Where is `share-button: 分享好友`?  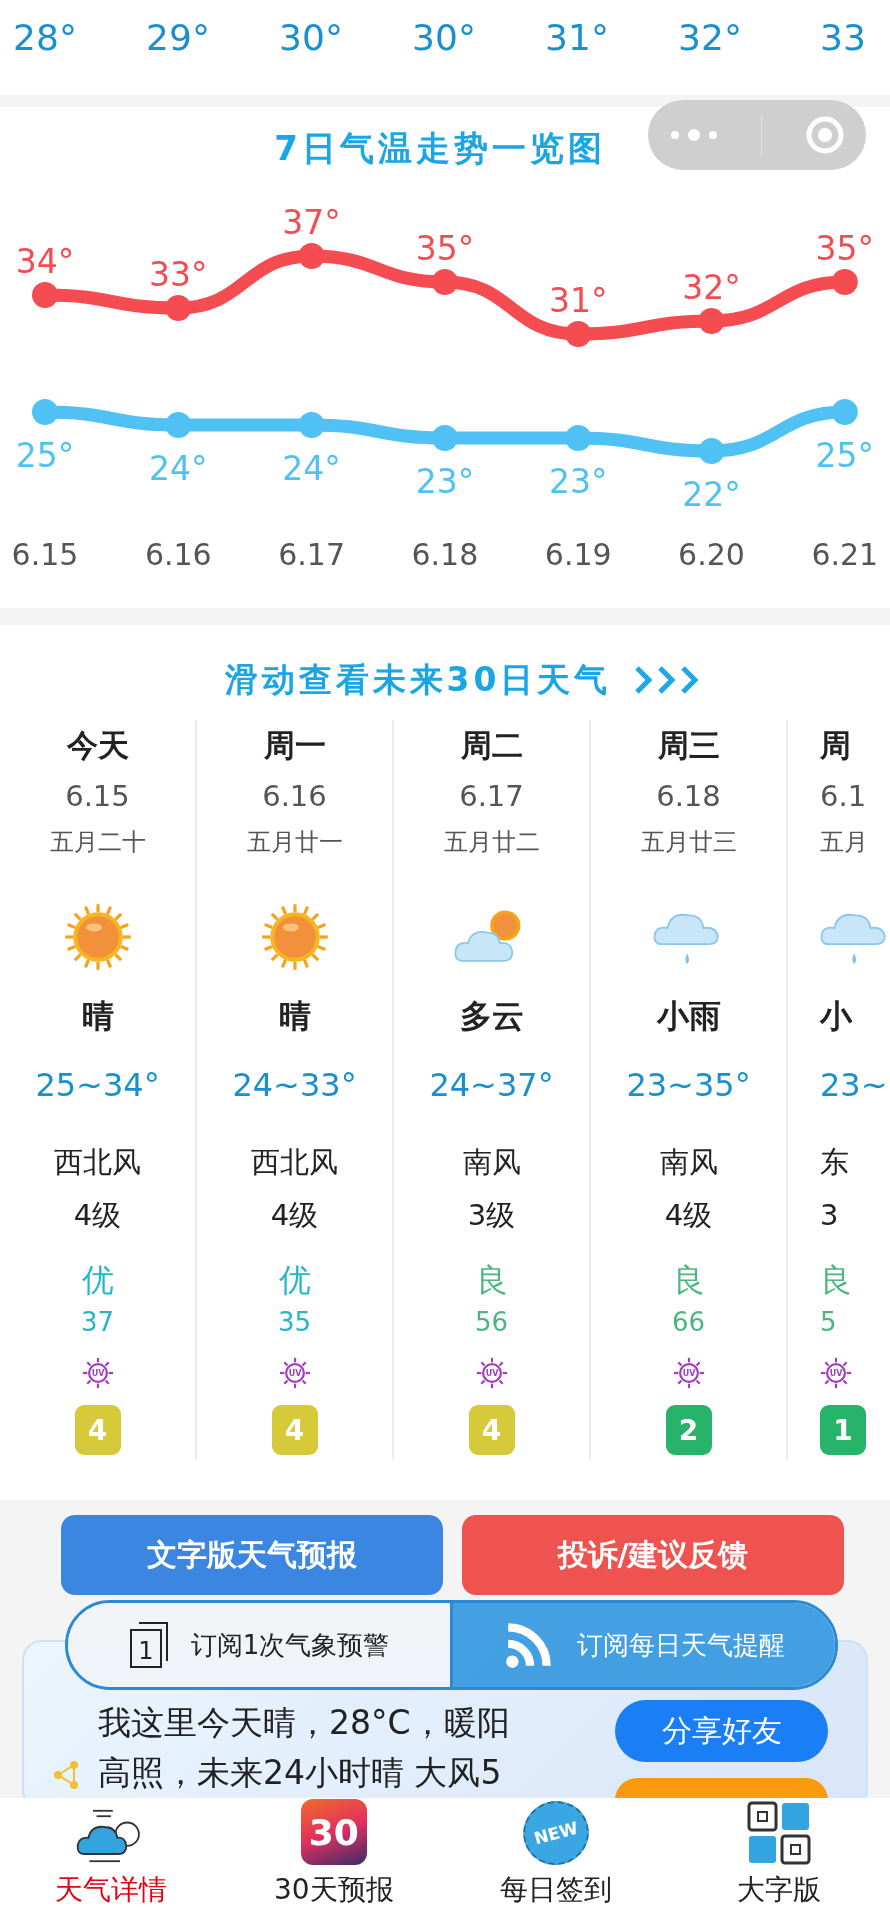 share-button: 分享好友 is located at coordinates (721, 1731).